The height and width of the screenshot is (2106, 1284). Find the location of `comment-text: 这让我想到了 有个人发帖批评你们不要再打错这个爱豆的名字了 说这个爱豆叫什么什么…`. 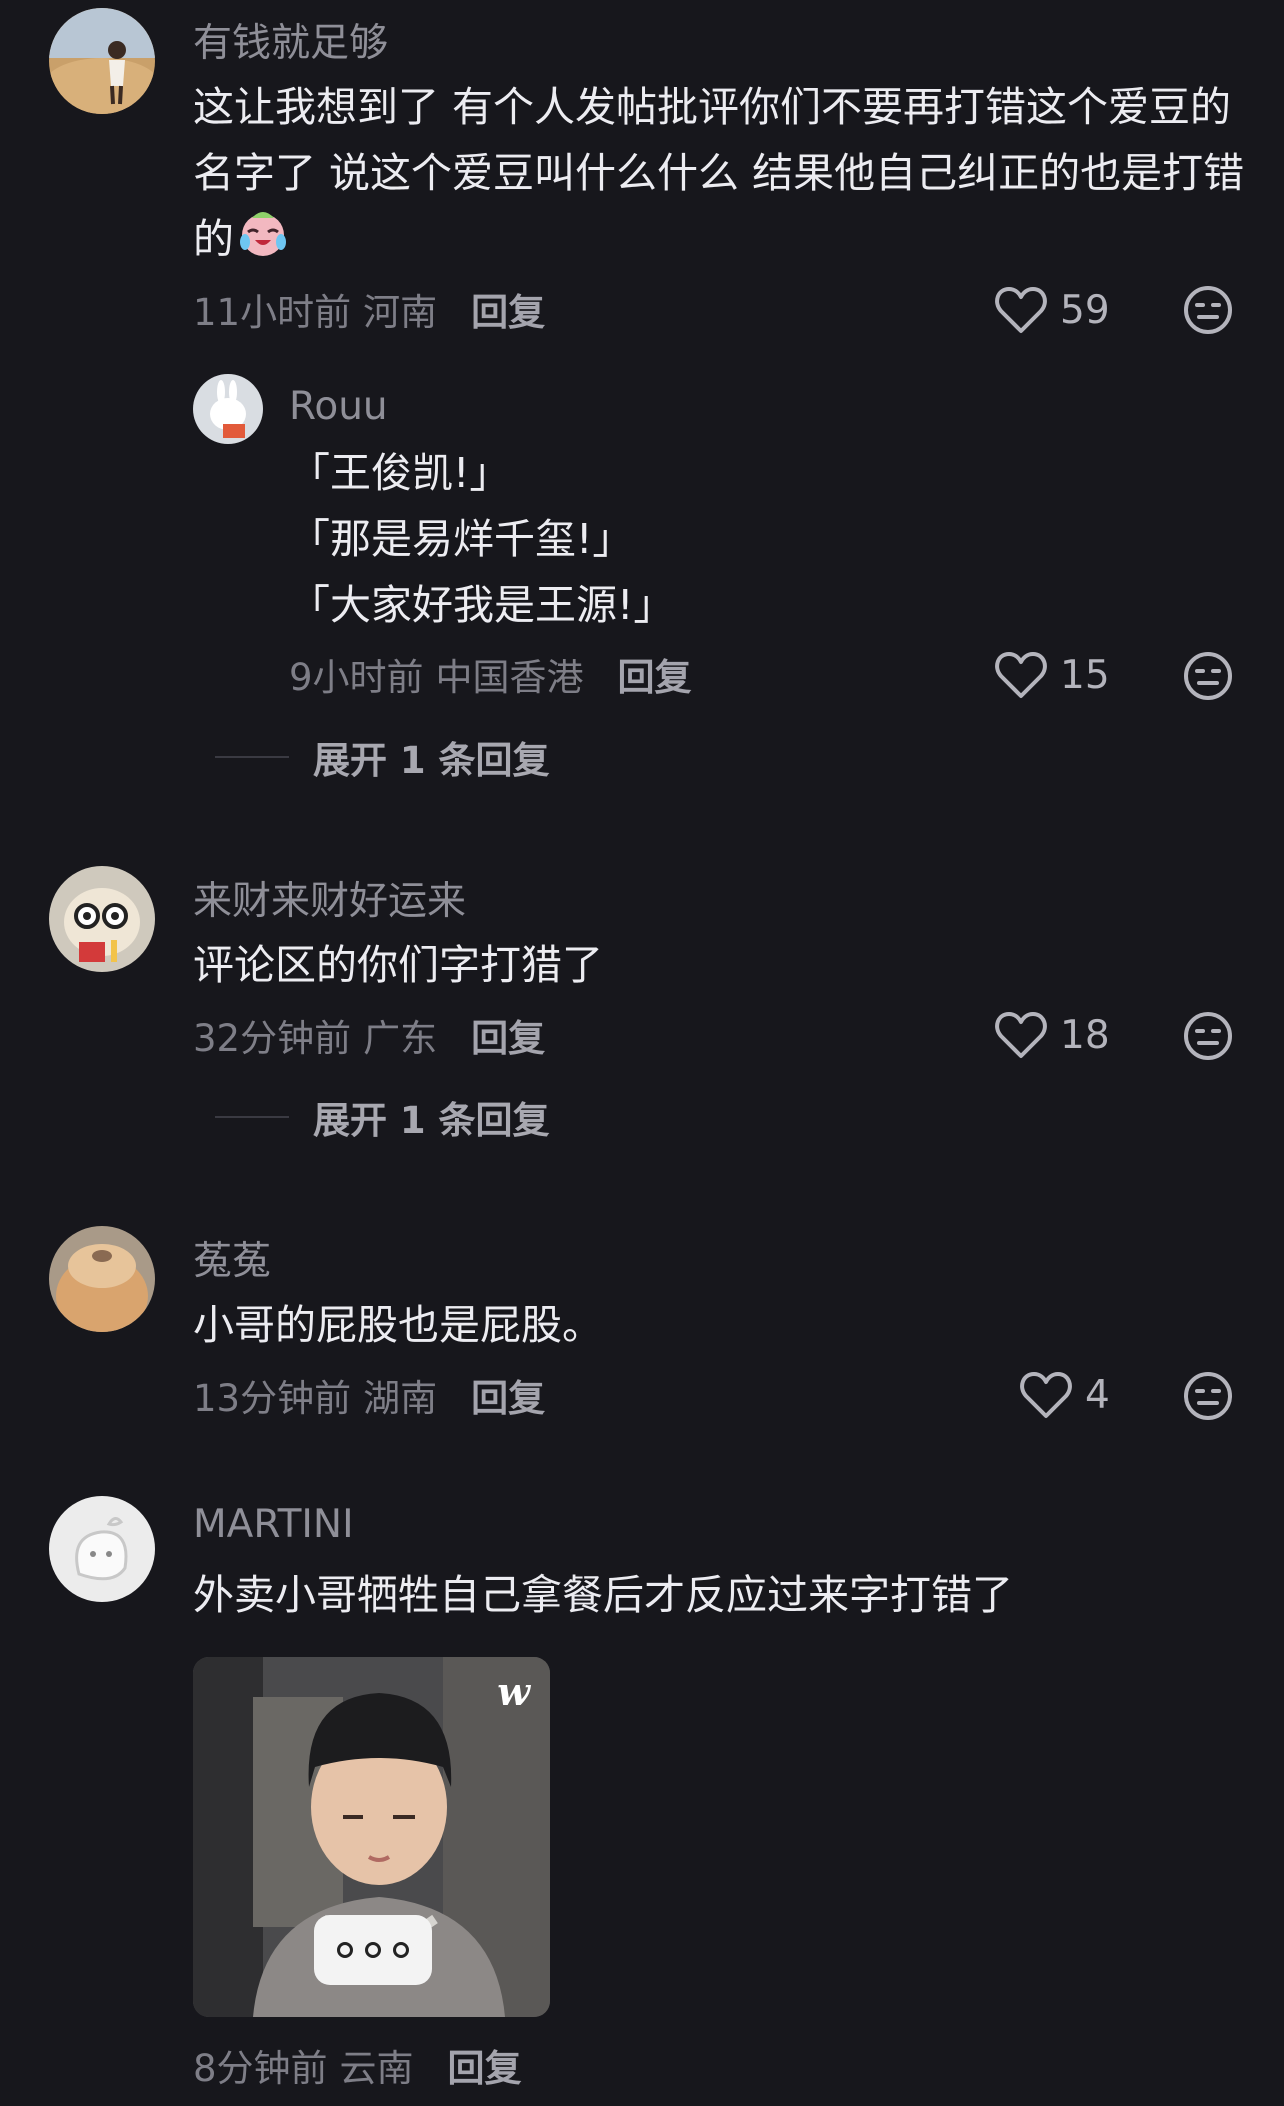

comment-text: 这让我想到了 有个人发帖批评你们不要再打错这个爱豆的名字了 说这个爱豆叫什么什么… is located at coordinates (723, 175).